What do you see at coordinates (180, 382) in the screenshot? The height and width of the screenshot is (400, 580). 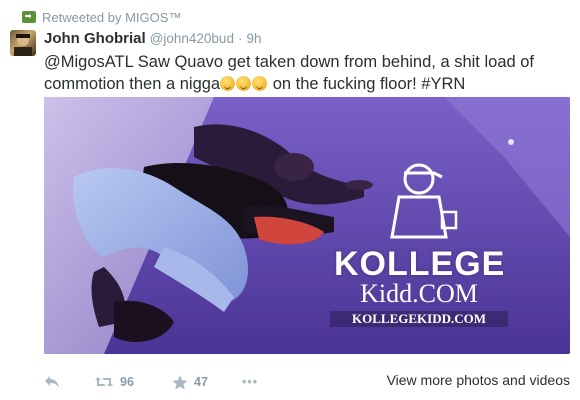 I see `star-icon` at bounding box center [180, 382].